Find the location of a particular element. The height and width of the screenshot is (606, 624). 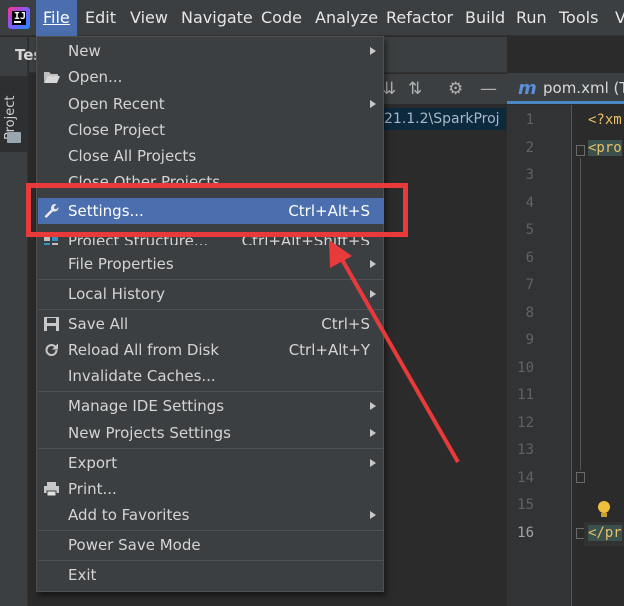

menu-view: View is located at coordinates (149, 18).